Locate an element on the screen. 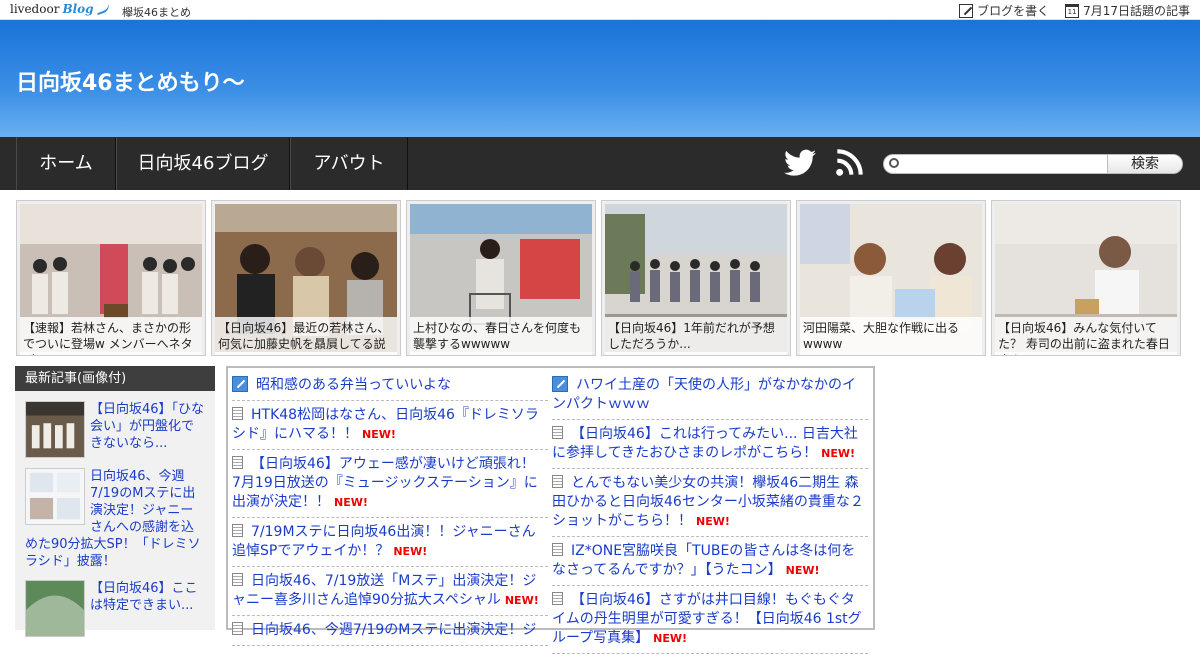 The image size is (1200, 657). write-blog-link: ブログを書く is located at coordinates (1004, 10).